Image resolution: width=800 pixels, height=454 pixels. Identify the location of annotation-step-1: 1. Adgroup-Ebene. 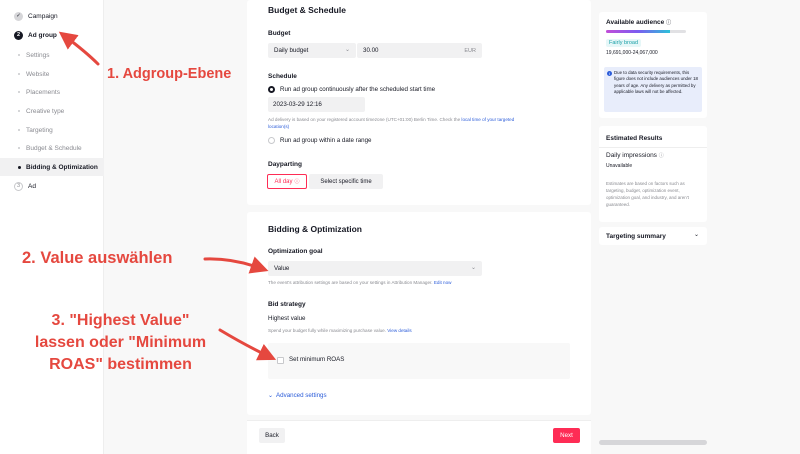
(169, 74).